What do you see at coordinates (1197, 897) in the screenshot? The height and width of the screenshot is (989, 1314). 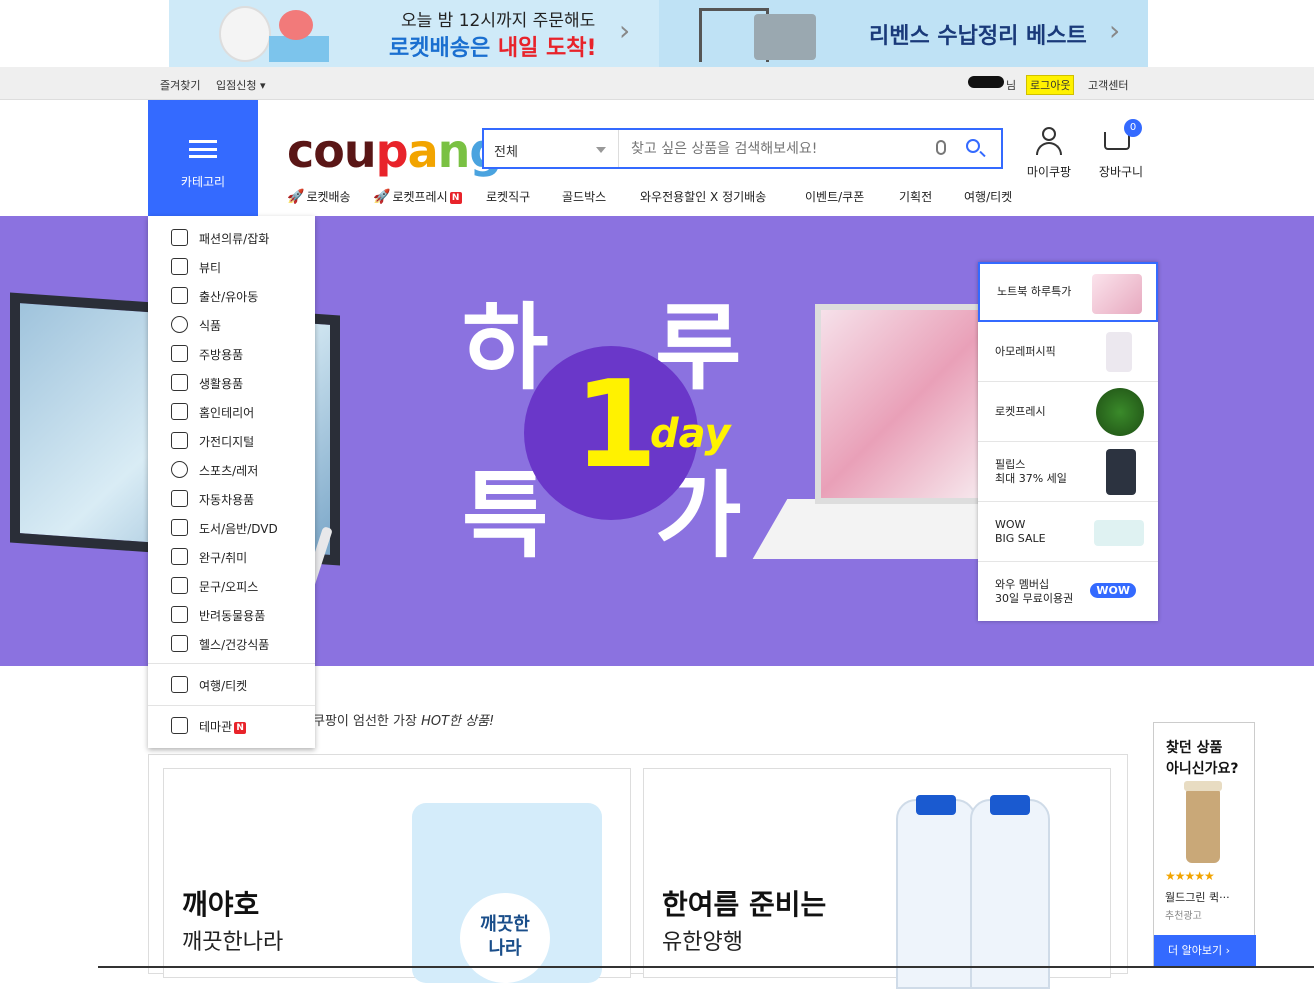 I see `ad-product-name: 월드그린 퀵···` at bounding box center [1197, 897].